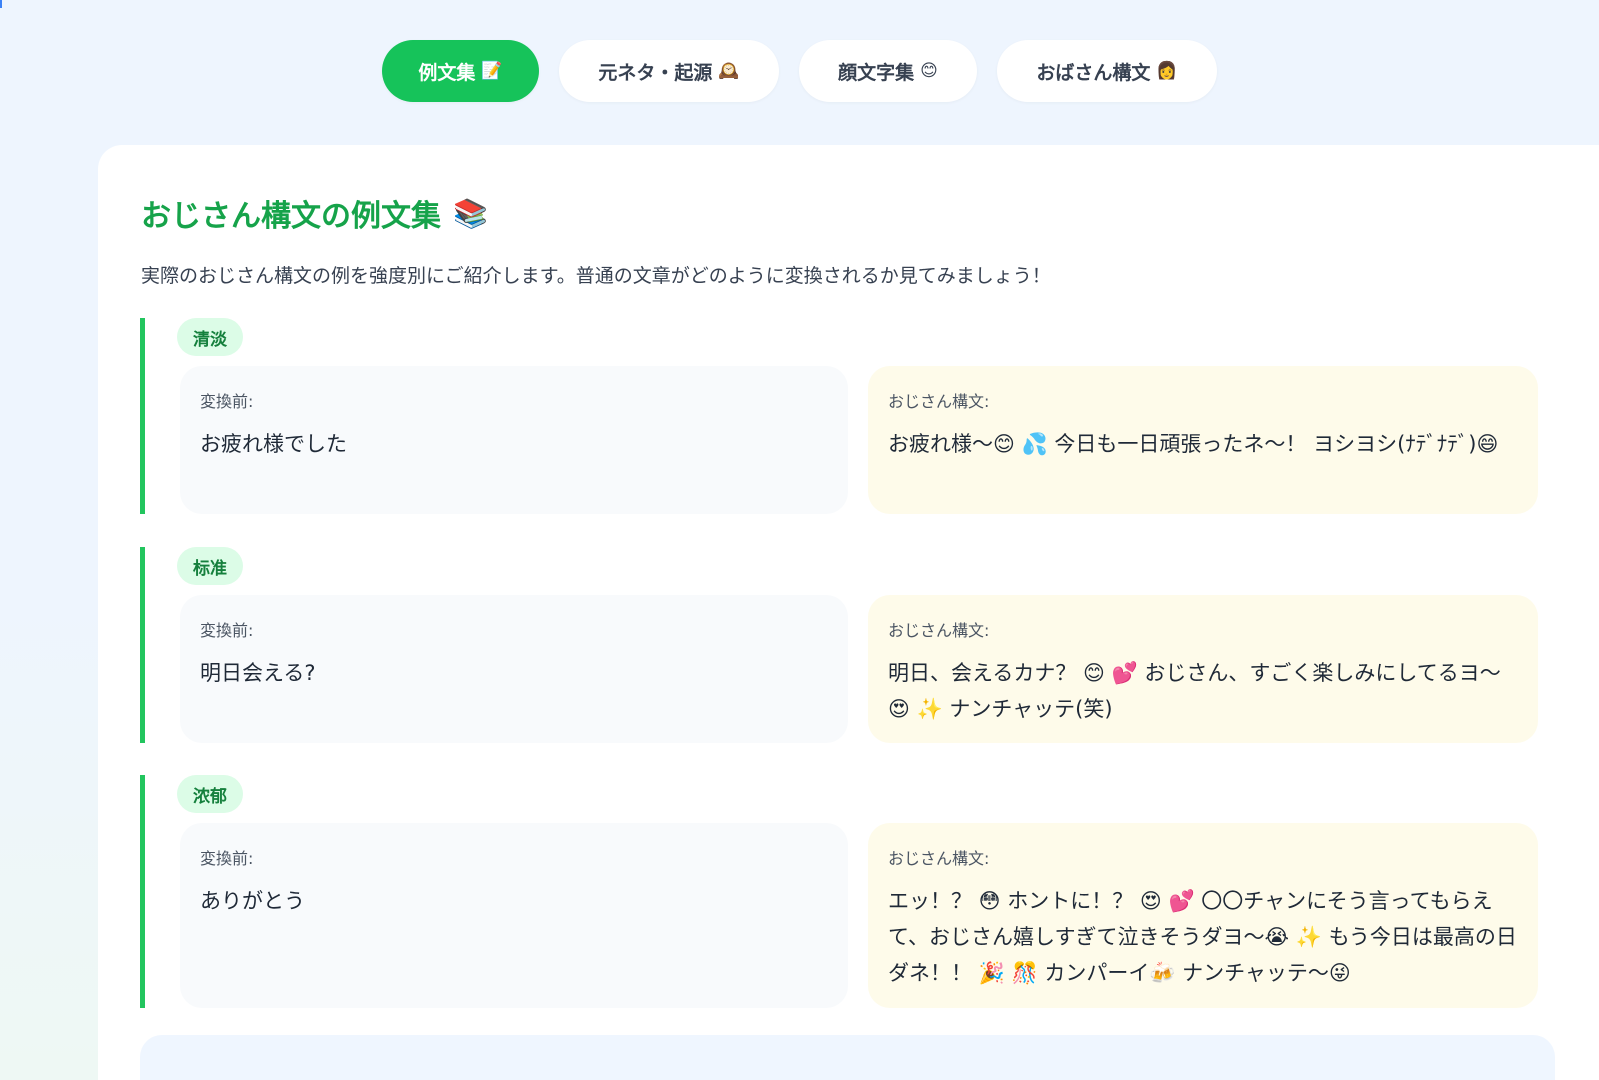  Describe the element at coordinates (929, 71) in the screenshot. I see `smile-icon: 😊` at that location.